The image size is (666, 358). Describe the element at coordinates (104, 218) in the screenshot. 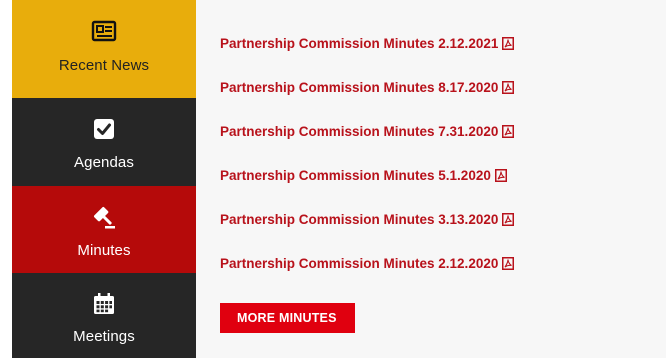

I see `gavel-icon` at that location.